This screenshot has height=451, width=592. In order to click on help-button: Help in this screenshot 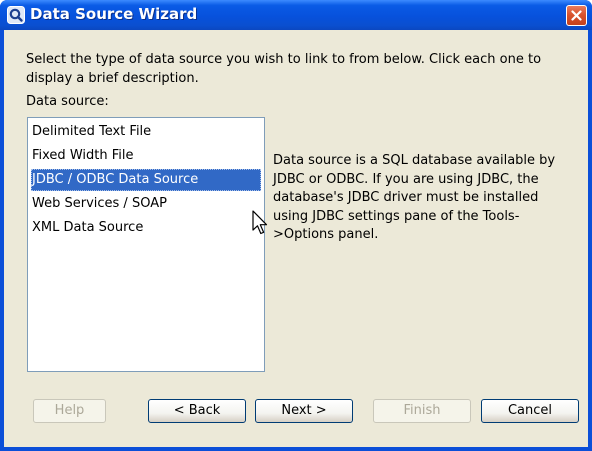, I will do `click(69, 411)`.